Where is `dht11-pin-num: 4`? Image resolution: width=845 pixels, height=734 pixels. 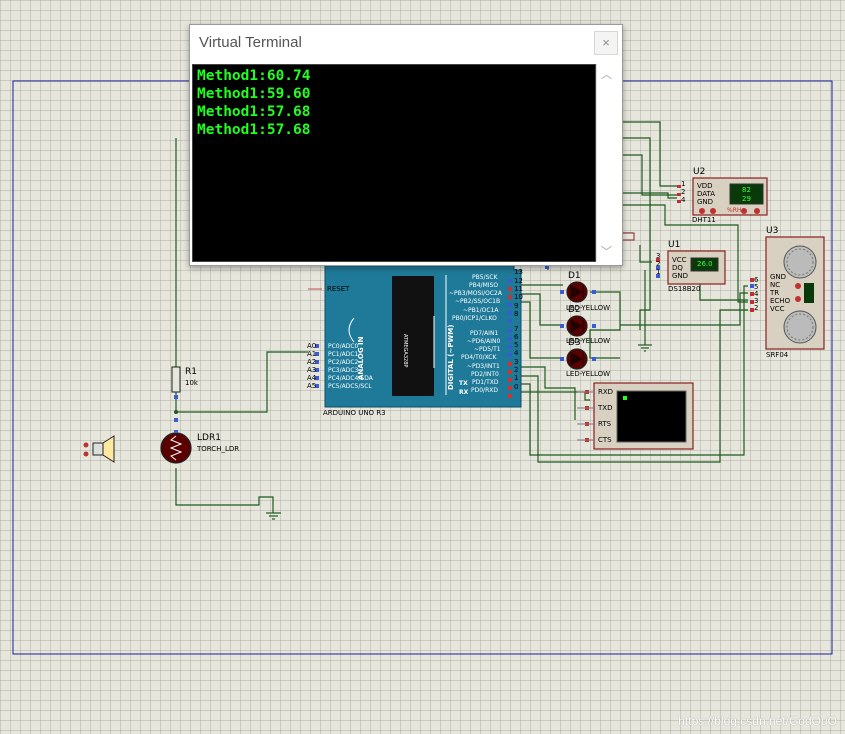
dht11-pin-num: 4 is located at coordinates (683, 200).